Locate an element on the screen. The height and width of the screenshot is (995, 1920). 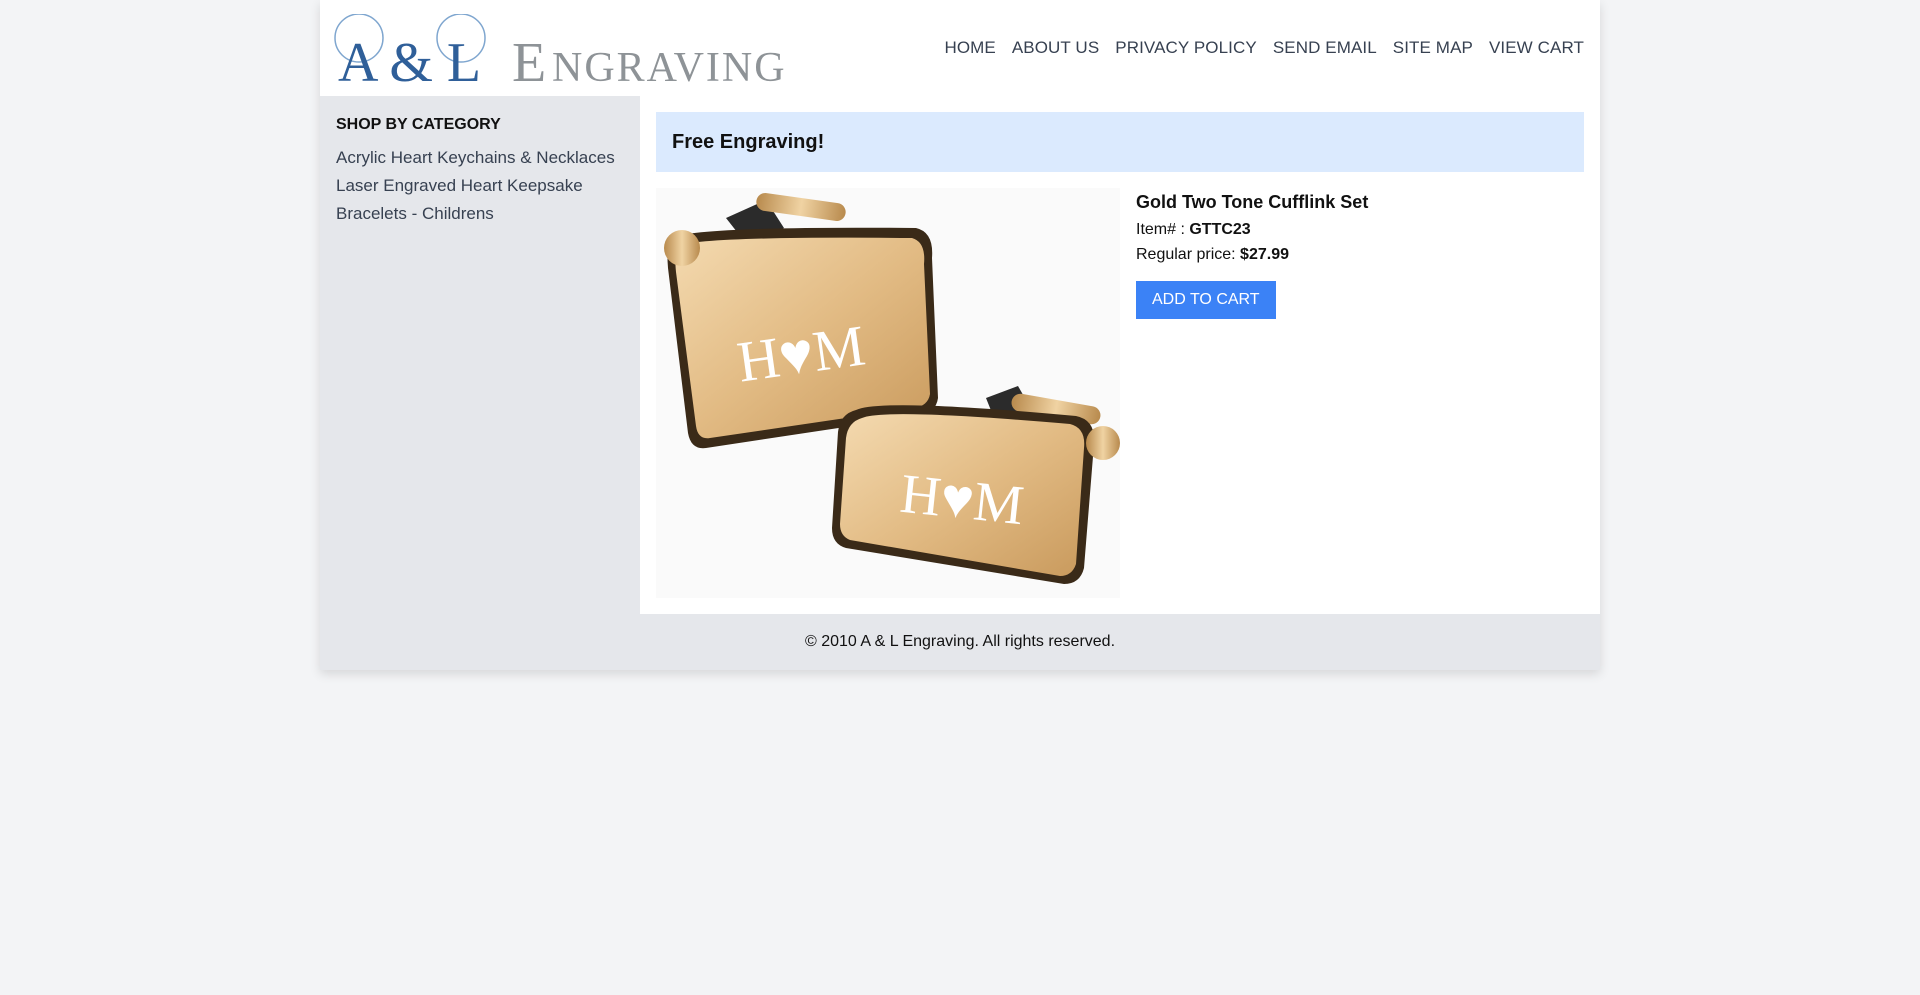
engraving-bottom: H♥M is located at coordinates (961, 500).